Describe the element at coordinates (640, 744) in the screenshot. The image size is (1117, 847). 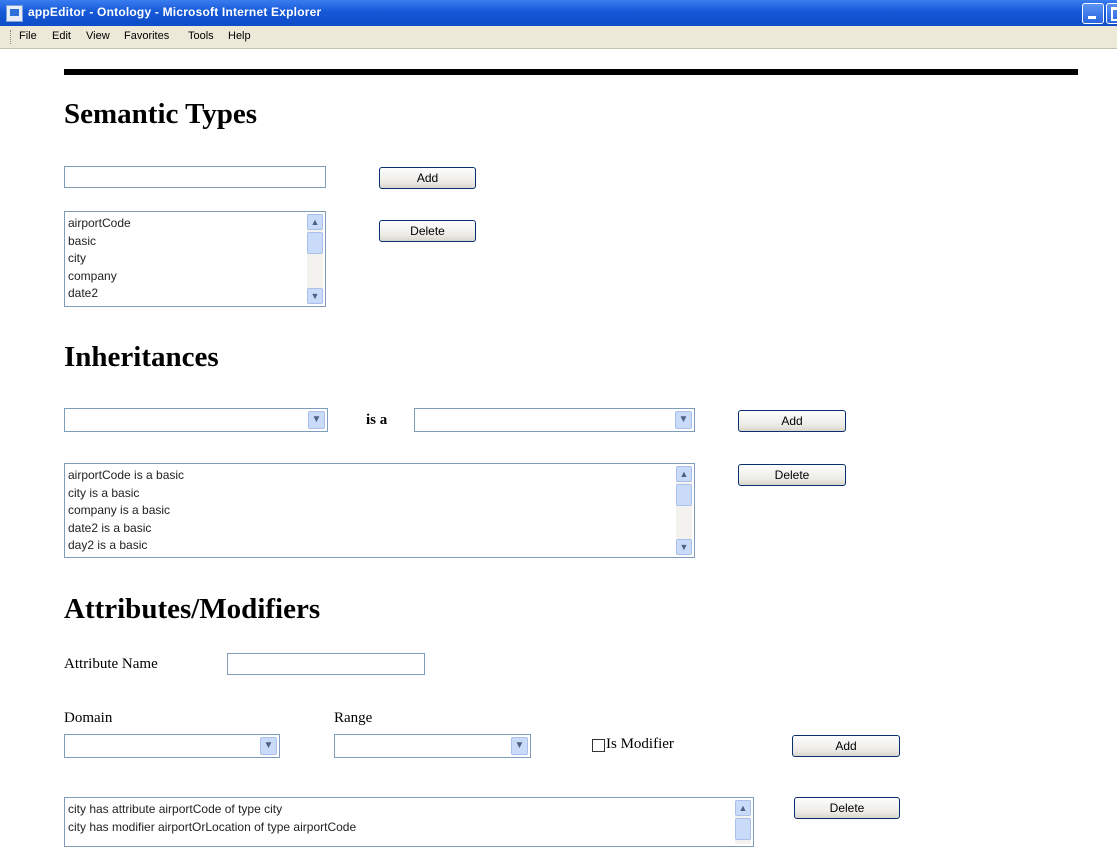
I see `is-modifier-label: Is Modifier` at that location.